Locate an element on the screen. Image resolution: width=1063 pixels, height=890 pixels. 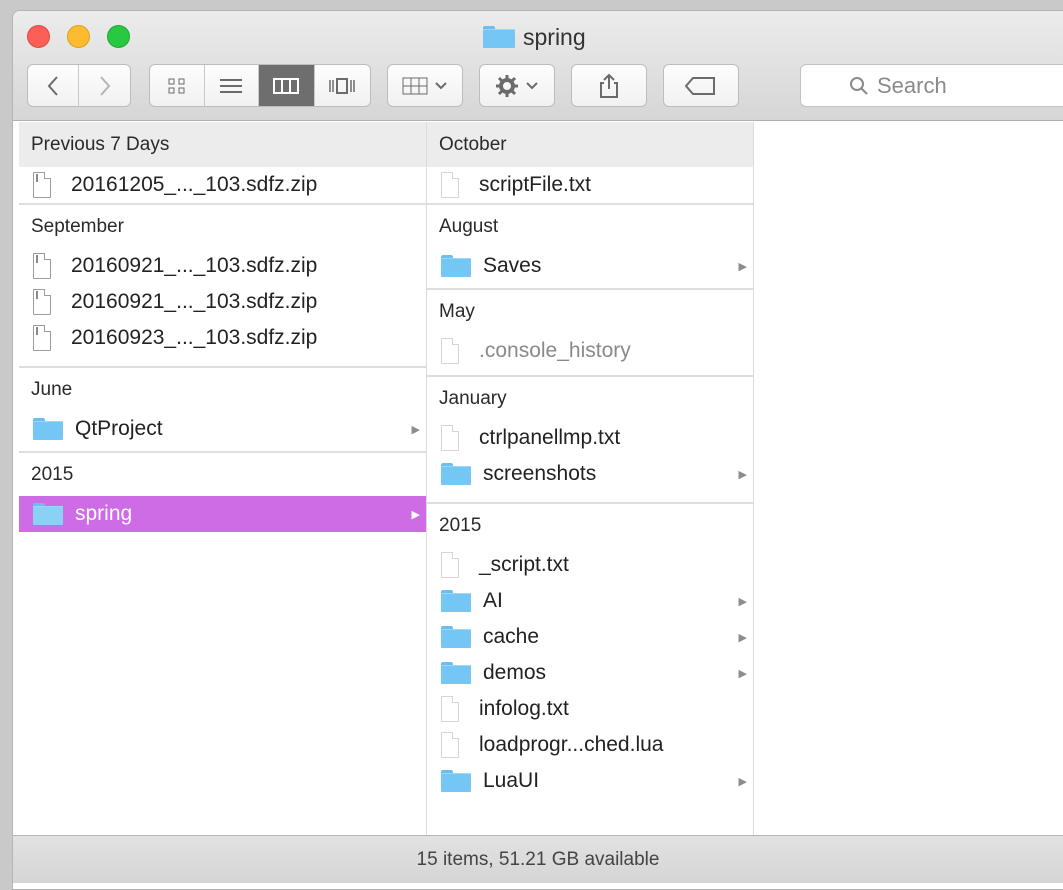
forward-button is located at coordinates (104, 85).